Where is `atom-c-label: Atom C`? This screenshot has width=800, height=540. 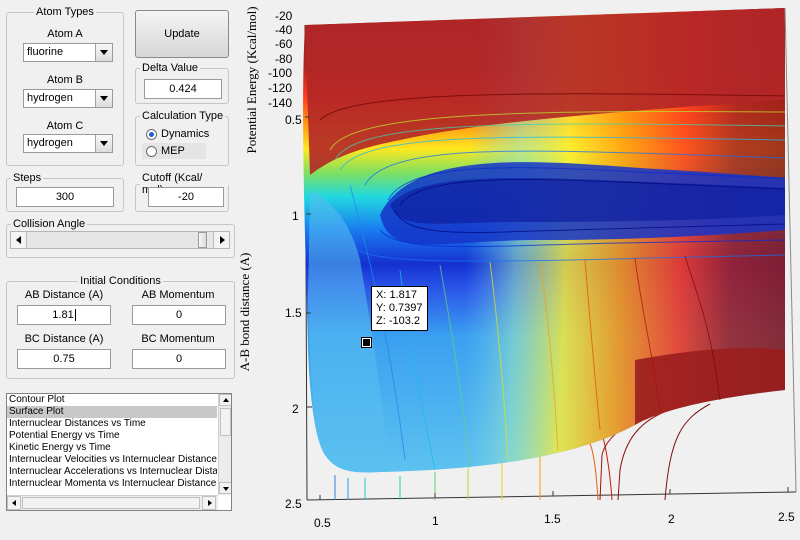
atom-c-label: Atom C is located at coordinates (65, 126).